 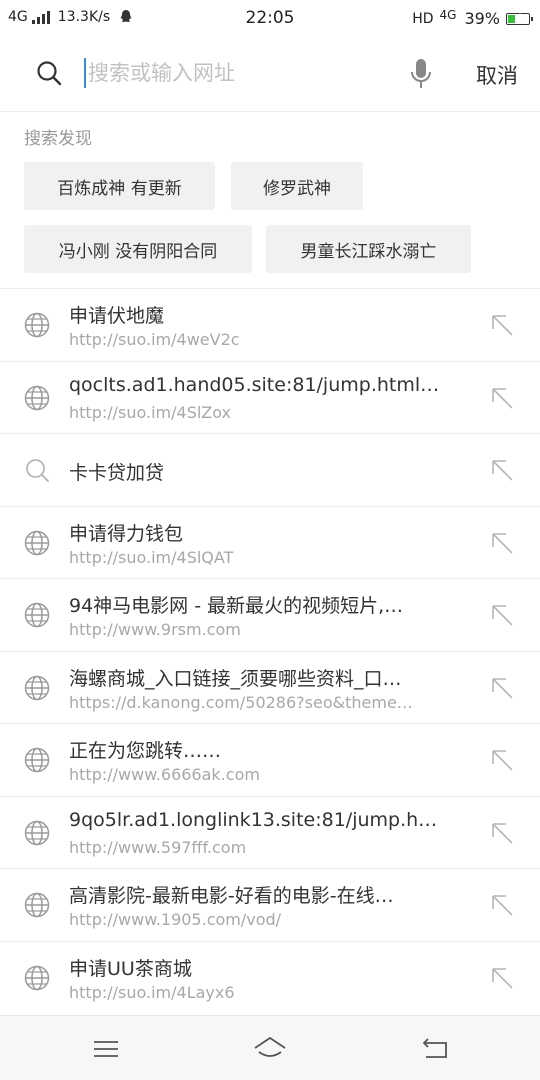 What do you see at coordinates (117, 473) in the screenshot?
I see `item-title: 卡卡贷加贷` at bounding box center [117, 473].